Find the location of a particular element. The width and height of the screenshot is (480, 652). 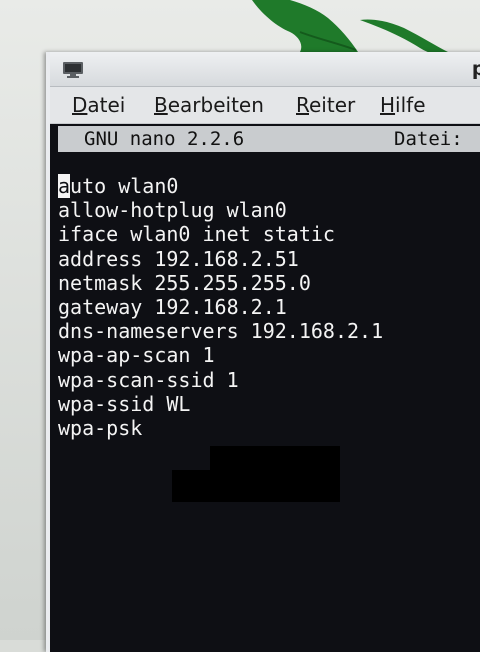

menu-bearbeiten: Bearbeiten is located at coordinates (209, 105).